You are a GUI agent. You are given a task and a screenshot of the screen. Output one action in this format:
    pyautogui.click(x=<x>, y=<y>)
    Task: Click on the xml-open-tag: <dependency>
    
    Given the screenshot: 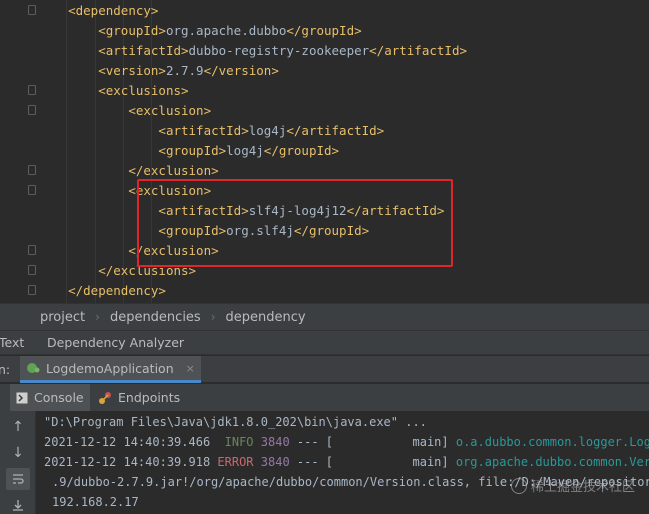 What is the action you would take?
    pyautogui.click(x=113, y=10)
    